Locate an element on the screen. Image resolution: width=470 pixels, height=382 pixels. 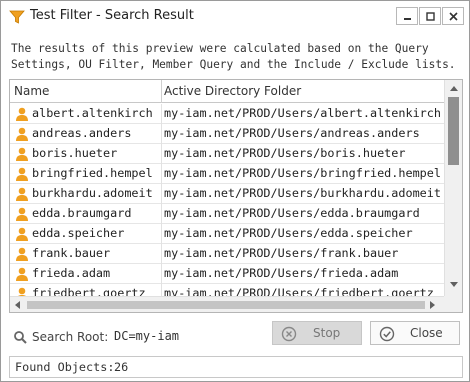
cell-folder: my-iam.net/PROD/Users/frieda.adam is located at coordinates (281, 273).